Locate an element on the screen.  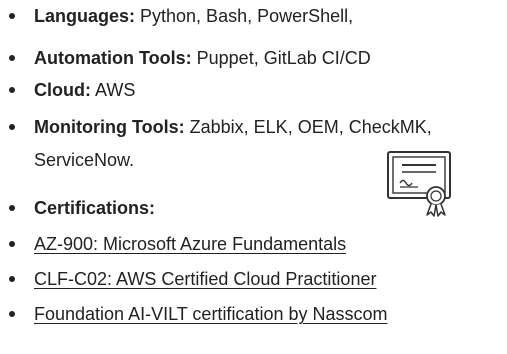
certifications-heading: Certifications: is located at coordinates (95, 208).